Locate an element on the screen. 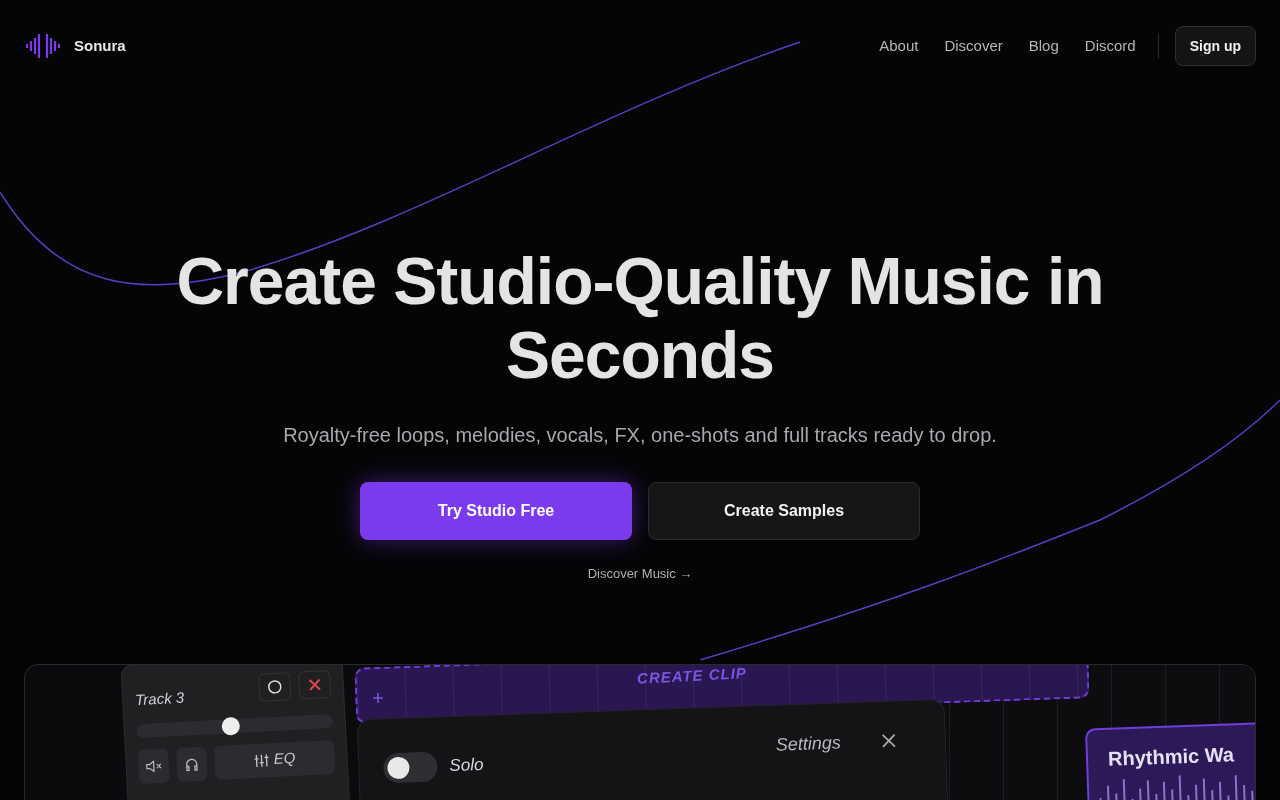 This screenshot has width=1280, height=800. delete-button is located at coordinates (315, 685).